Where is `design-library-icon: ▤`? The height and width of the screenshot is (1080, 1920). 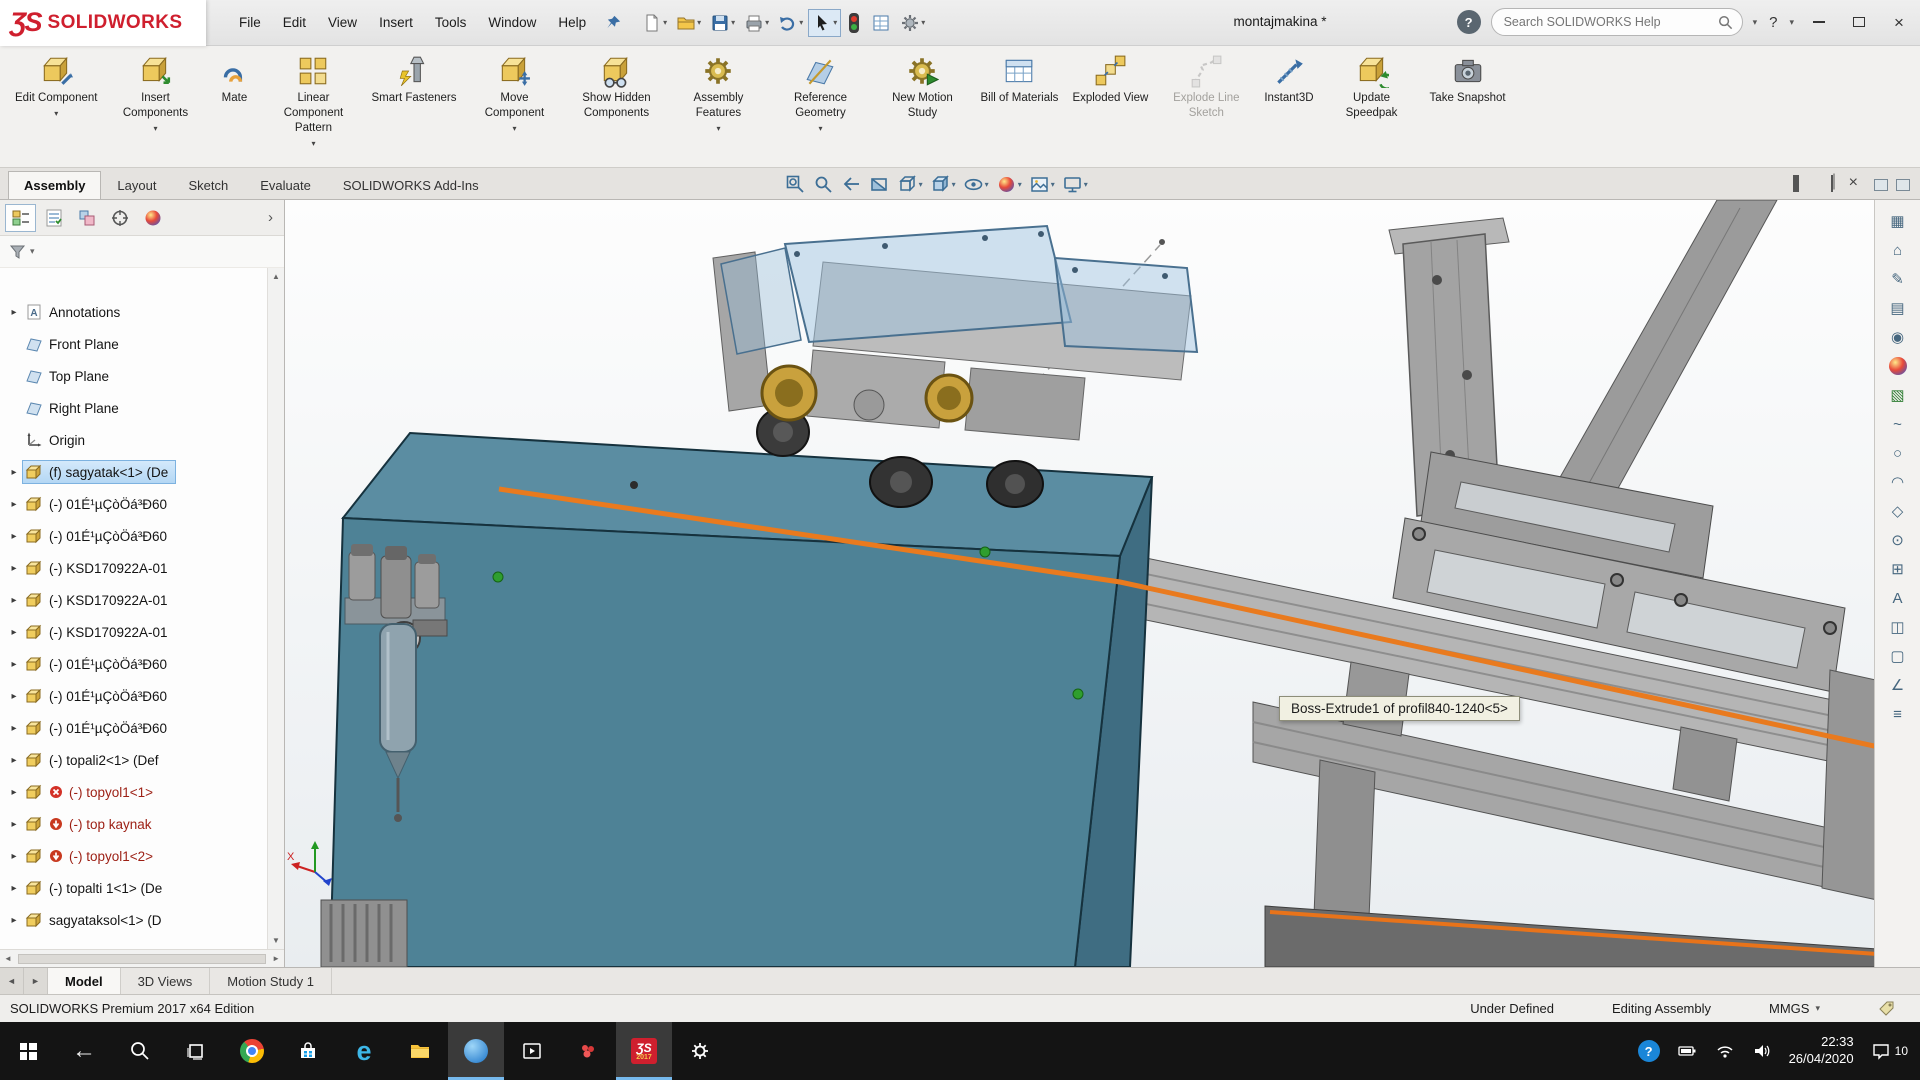
design-library-icon: ▤ is located at coordinates (1898, 308).